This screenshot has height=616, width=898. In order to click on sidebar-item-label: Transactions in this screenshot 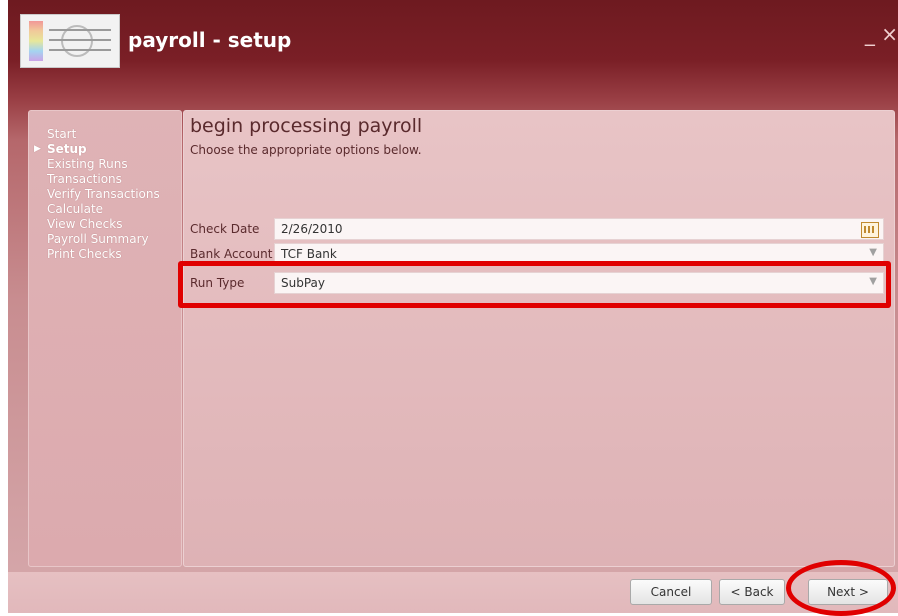, I will do `click(84, 179)`.